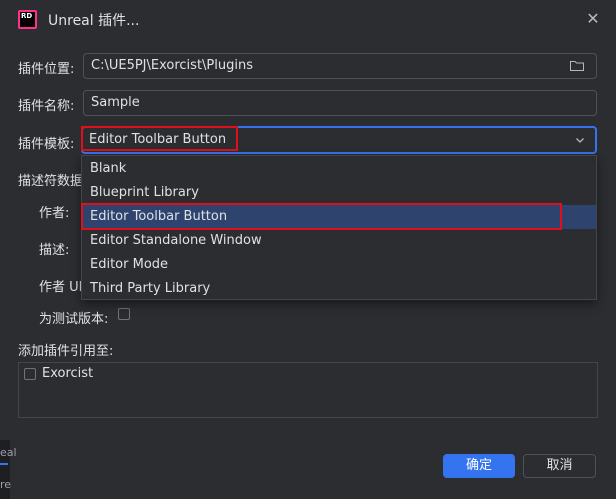  Describe the element at coordinates (479, 466) in the screenshot. I see `ok-button: 确定` at that location.